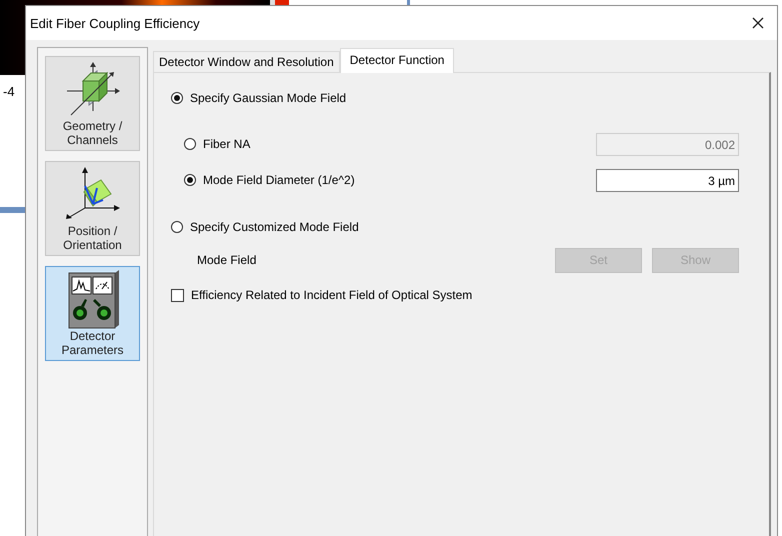 This screenshot has height=536, width=782. I want to click on option-label: Specify Gaussian Mode Field, so click(268, 98).